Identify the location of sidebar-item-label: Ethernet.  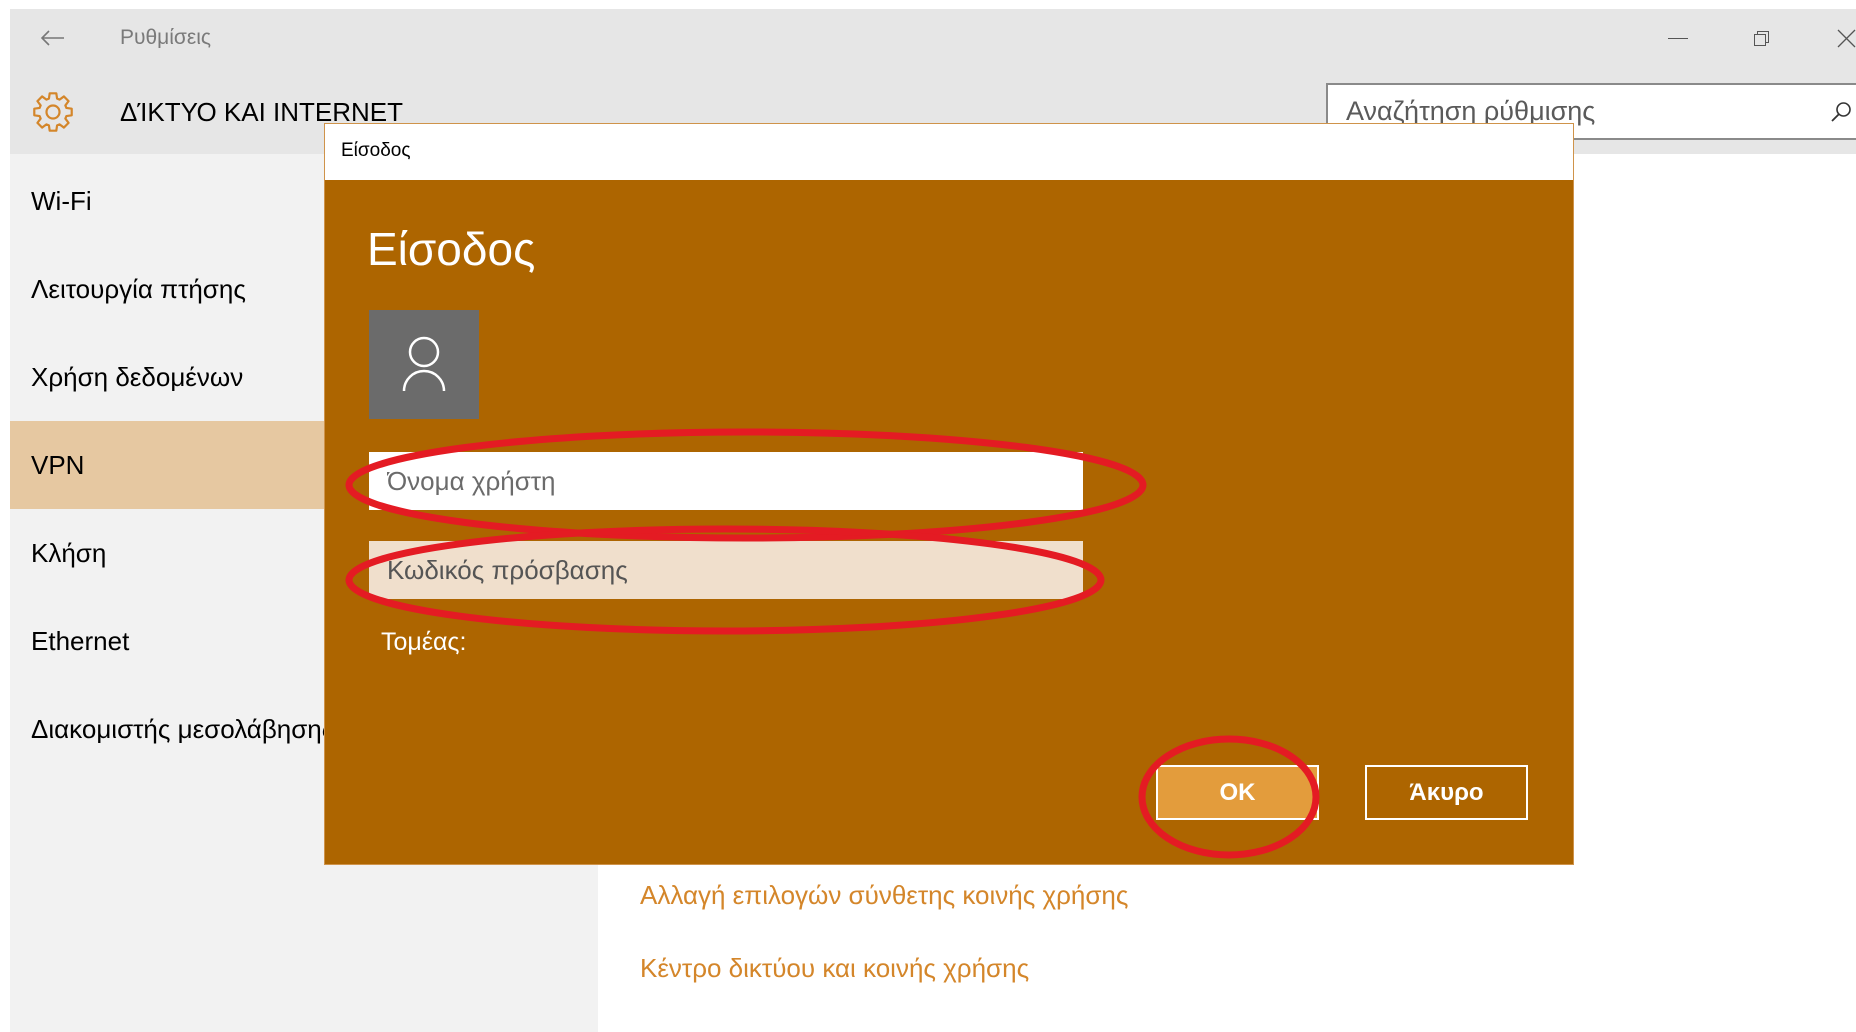
(80, 640).